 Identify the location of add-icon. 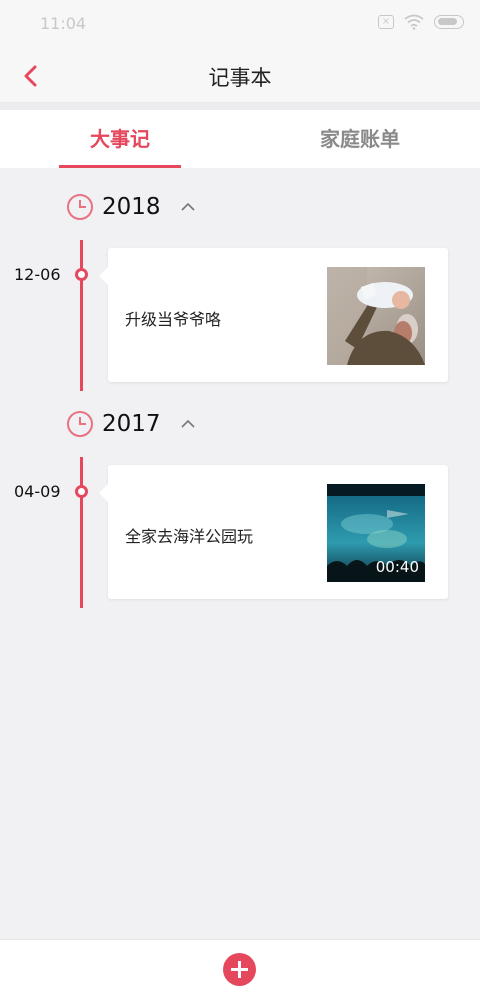
(239, 969).